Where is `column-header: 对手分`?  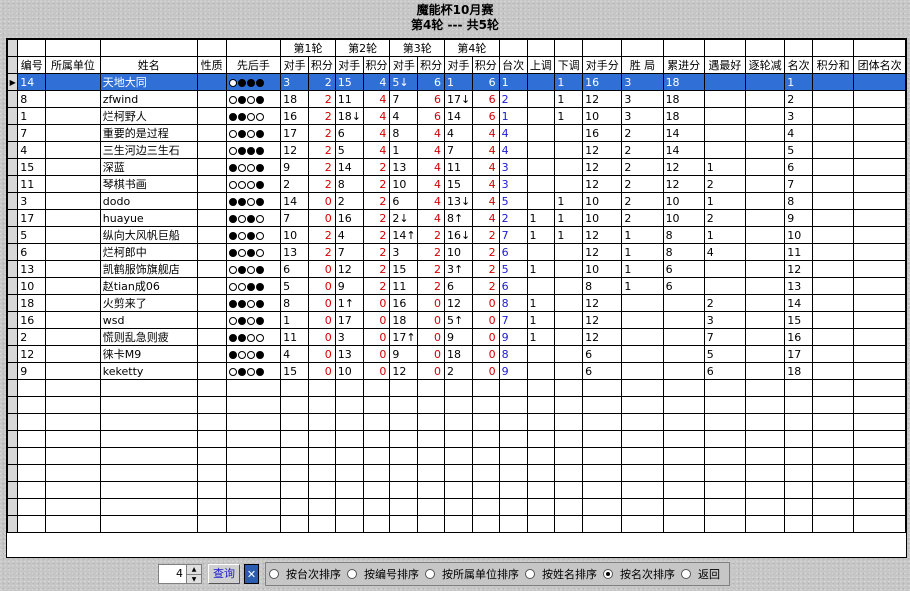
column-header: 对手分 is located at coordinates (602, 65).